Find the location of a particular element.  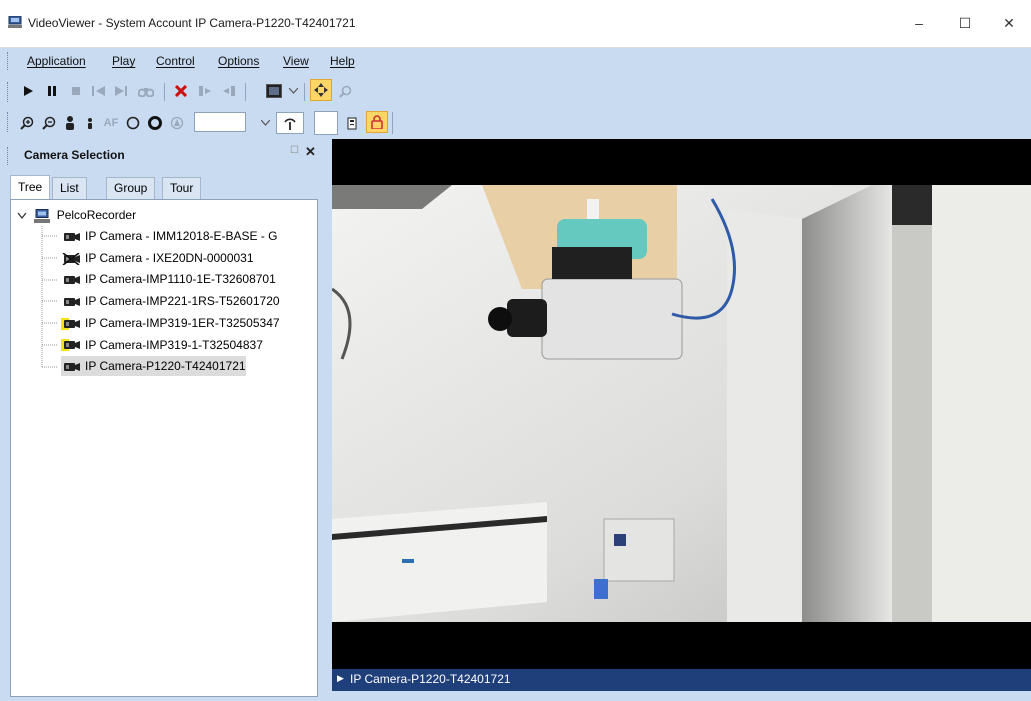

camera-item: IP Camera-IMP1110-1E-T32608701 is located at coordinates (168, 279).